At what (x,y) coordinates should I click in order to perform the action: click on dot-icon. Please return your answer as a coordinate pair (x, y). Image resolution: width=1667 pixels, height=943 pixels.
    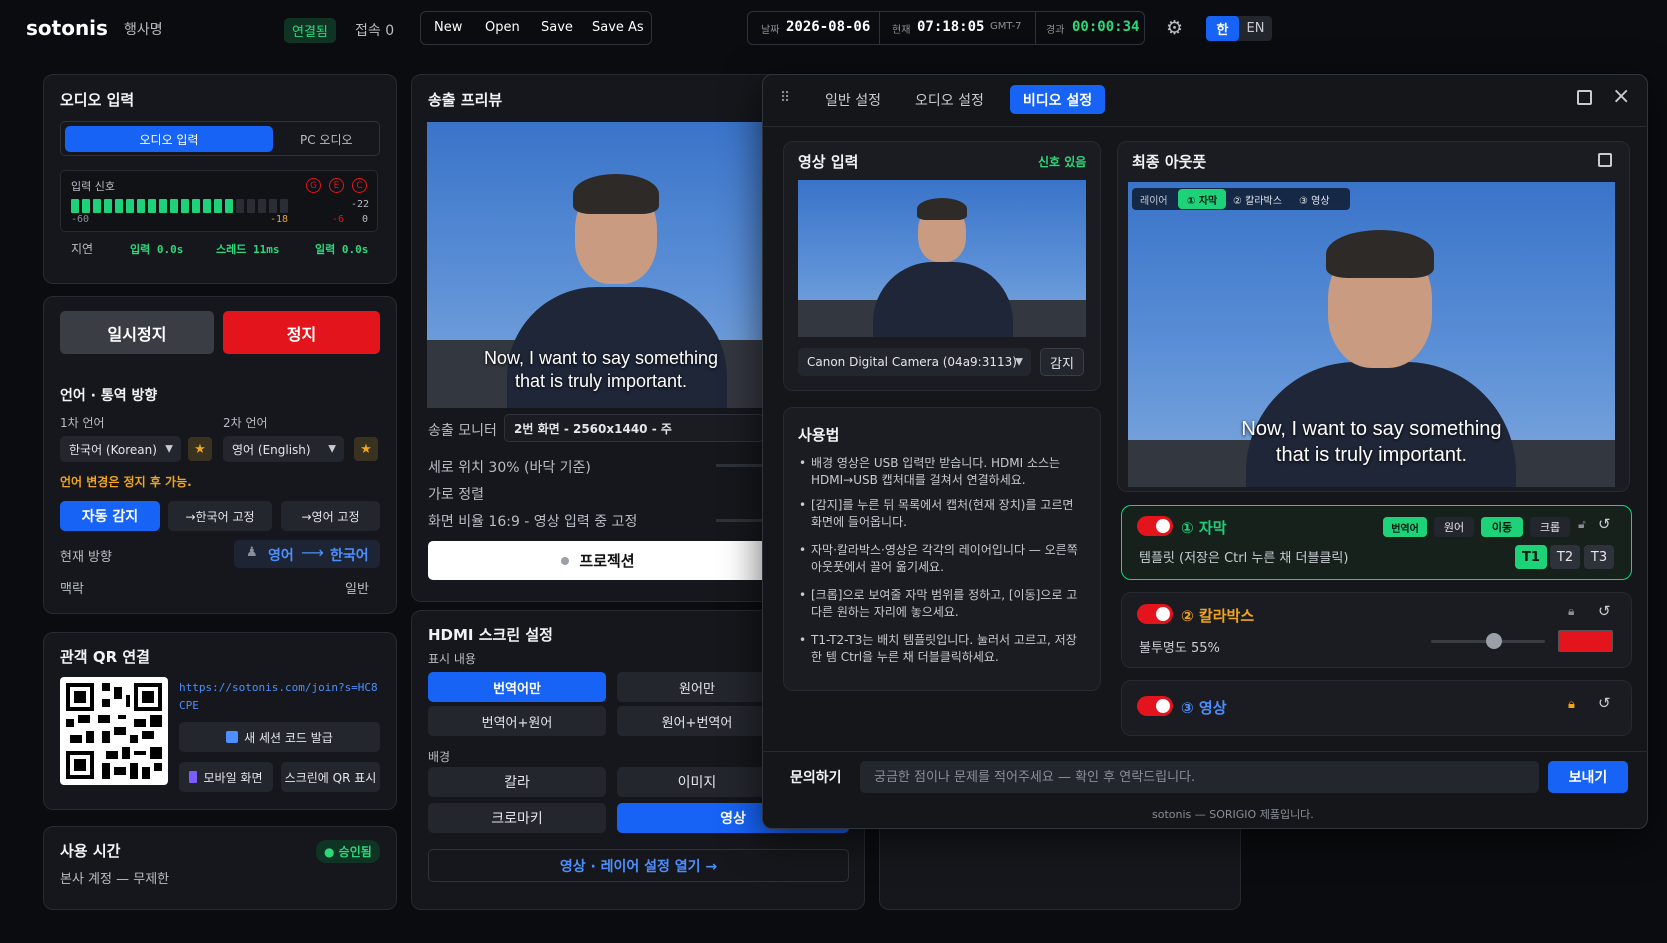
    Looking at the image, I should click on (565, 560).